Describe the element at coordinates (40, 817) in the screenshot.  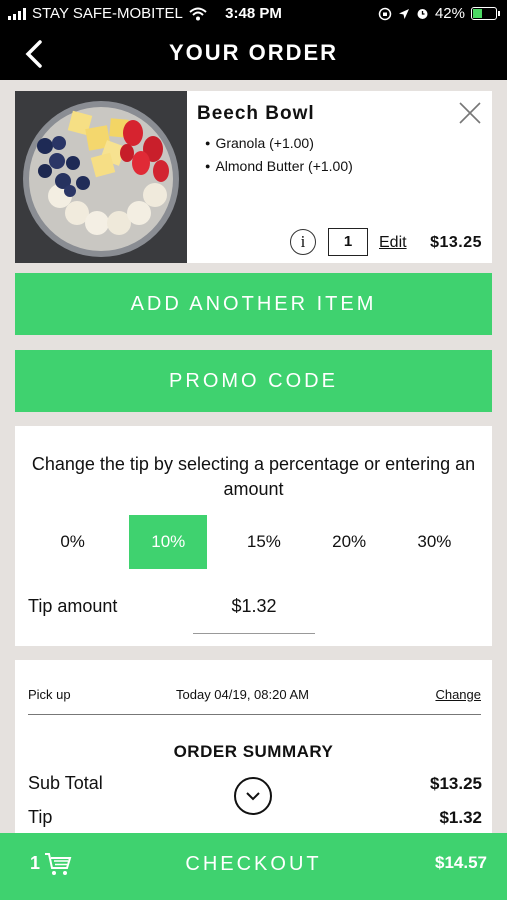
I see `tip-label: Tip` at that location.